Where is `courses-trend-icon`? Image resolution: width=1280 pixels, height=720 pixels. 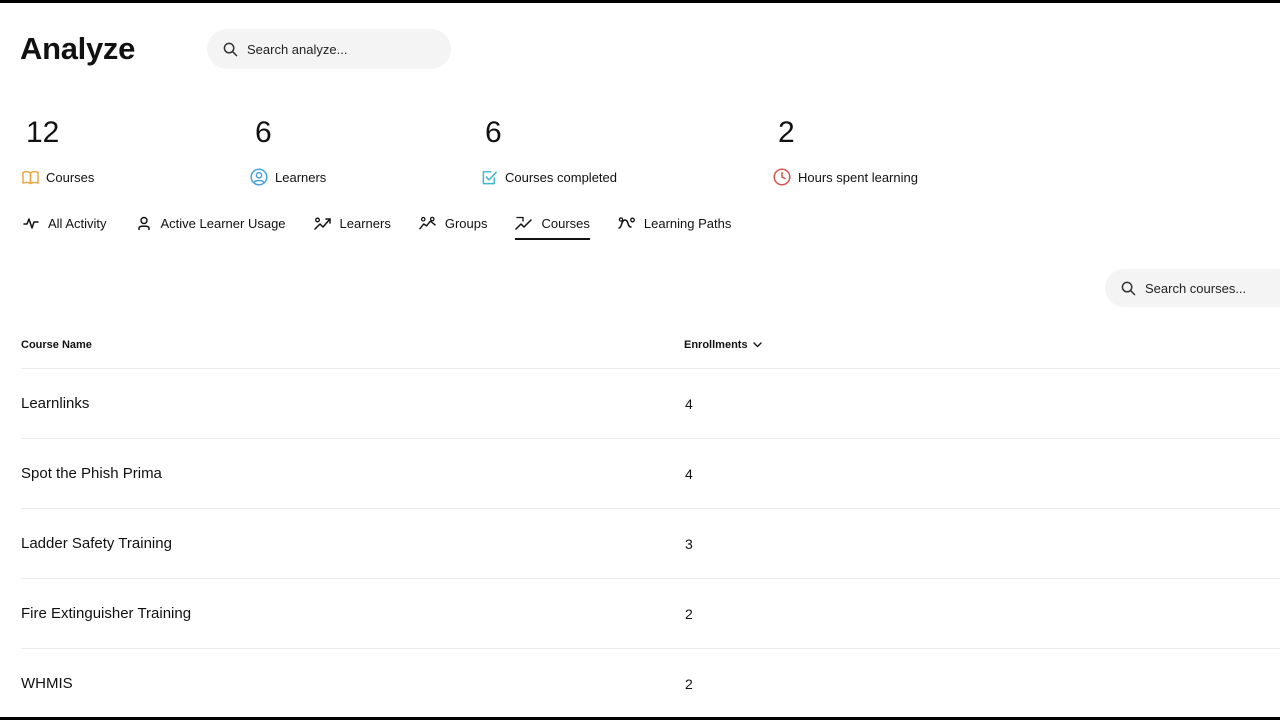
courses-trend-icon is located at coordinates (524, 223).